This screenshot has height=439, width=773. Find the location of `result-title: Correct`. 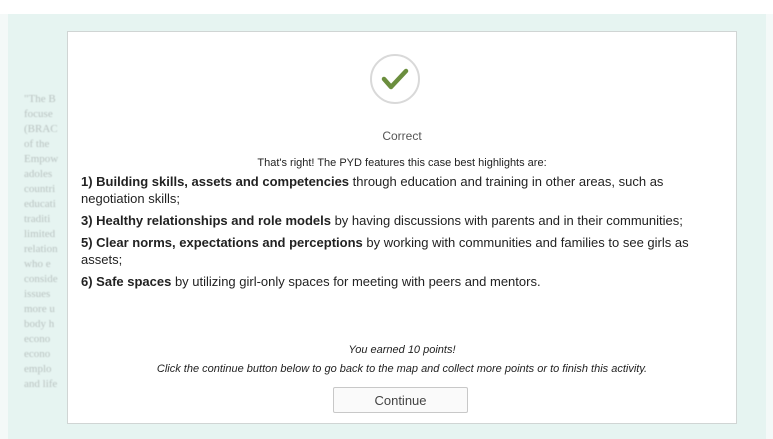

result-title: Correct is located at coordinates (402, 136).